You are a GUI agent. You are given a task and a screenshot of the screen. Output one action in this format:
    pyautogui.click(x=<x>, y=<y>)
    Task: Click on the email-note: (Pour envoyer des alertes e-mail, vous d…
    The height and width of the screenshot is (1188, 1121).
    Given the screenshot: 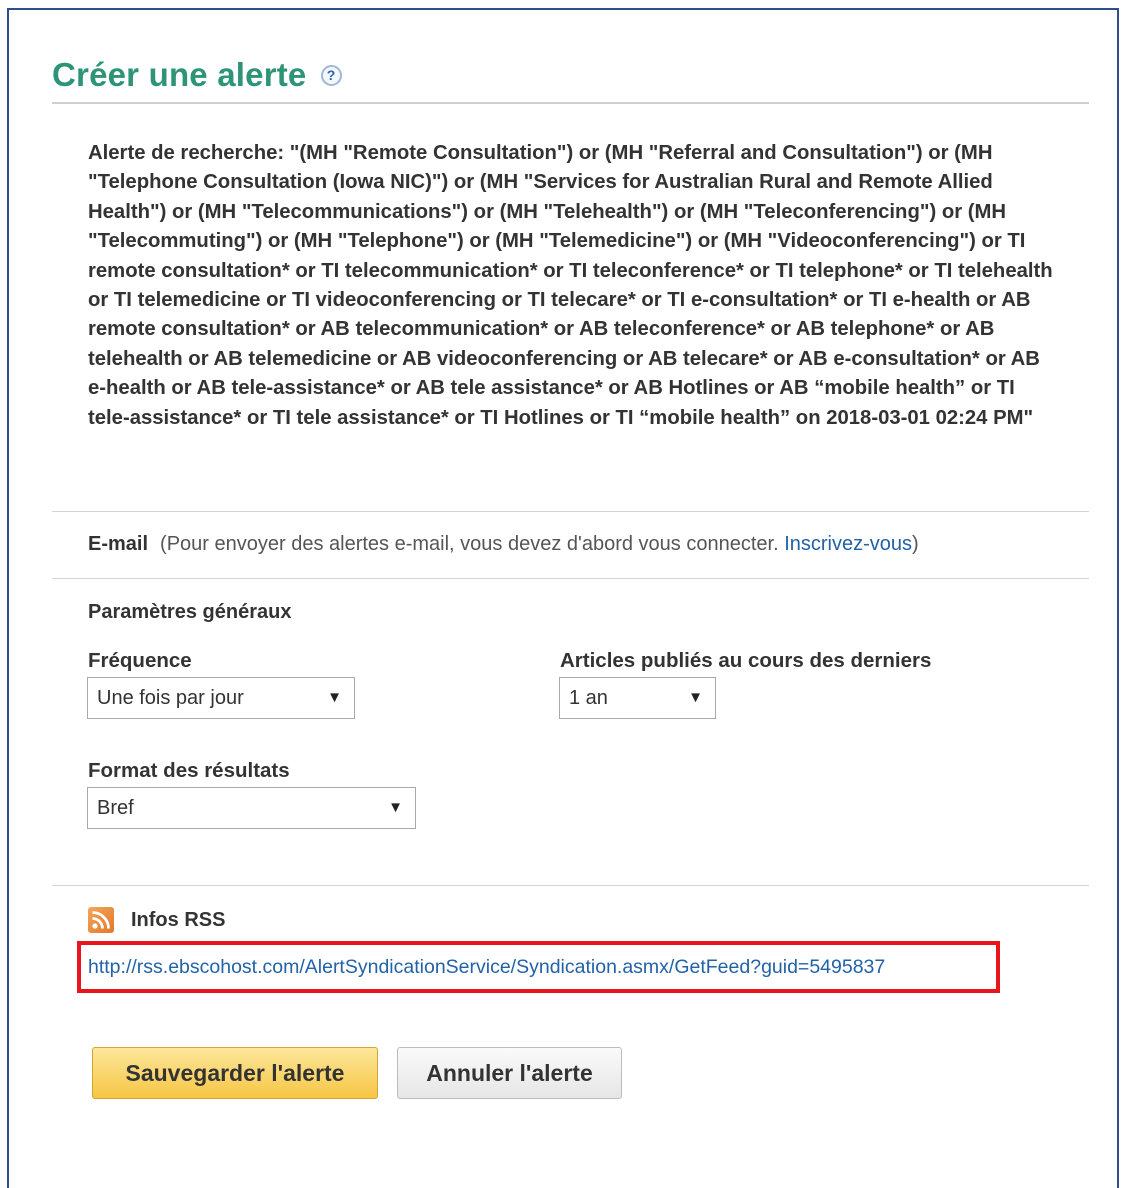 What is the action you would take?
    pyautogui.click(x=539, y=544)
    